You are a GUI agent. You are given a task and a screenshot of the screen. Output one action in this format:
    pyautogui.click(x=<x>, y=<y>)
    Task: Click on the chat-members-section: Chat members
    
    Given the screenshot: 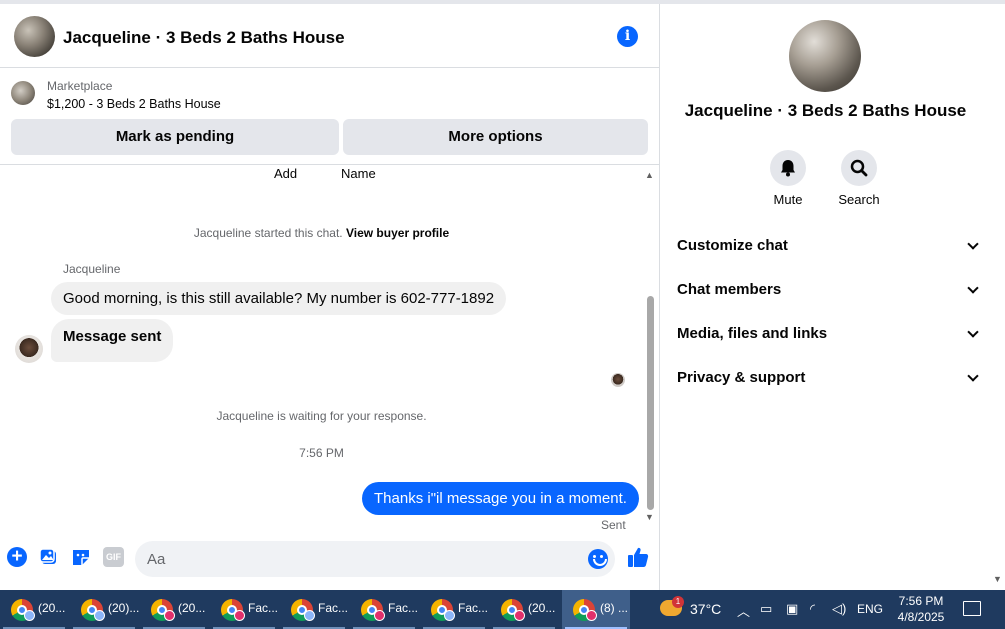 What is the action you would take?
    pyautogui.click(x=828, y=290)
    